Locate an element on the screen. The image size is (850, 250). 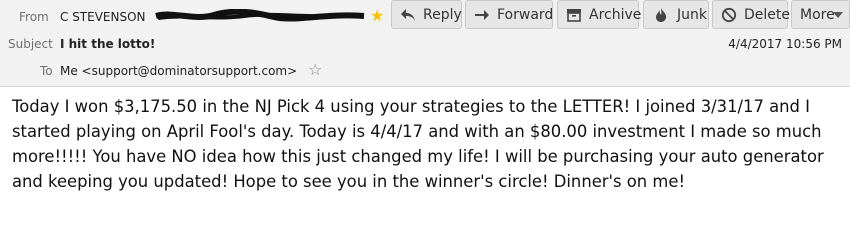
archive-box-icon is located at coordinates (574, 15).